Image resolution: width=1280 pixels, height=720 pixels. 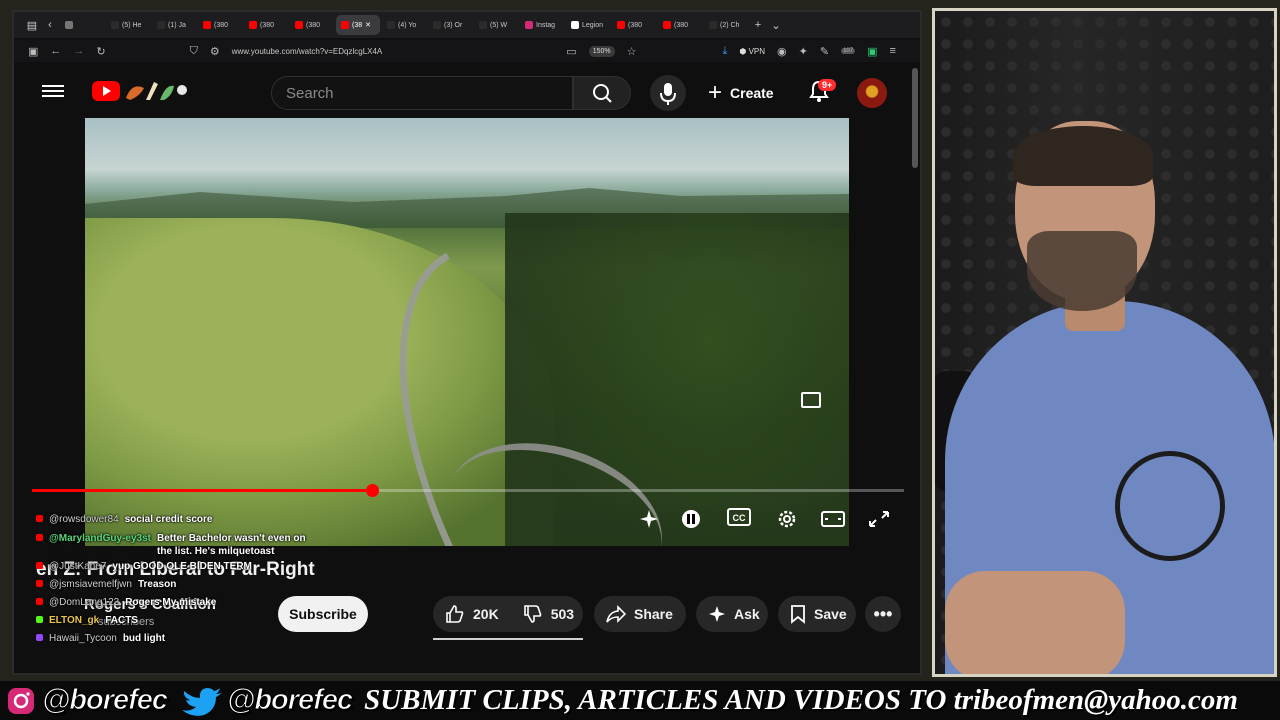 What do you see at coordinates (1170, 506) in the screenshot?
I see `shirt-graphic` at bounding box center [1170, 506].